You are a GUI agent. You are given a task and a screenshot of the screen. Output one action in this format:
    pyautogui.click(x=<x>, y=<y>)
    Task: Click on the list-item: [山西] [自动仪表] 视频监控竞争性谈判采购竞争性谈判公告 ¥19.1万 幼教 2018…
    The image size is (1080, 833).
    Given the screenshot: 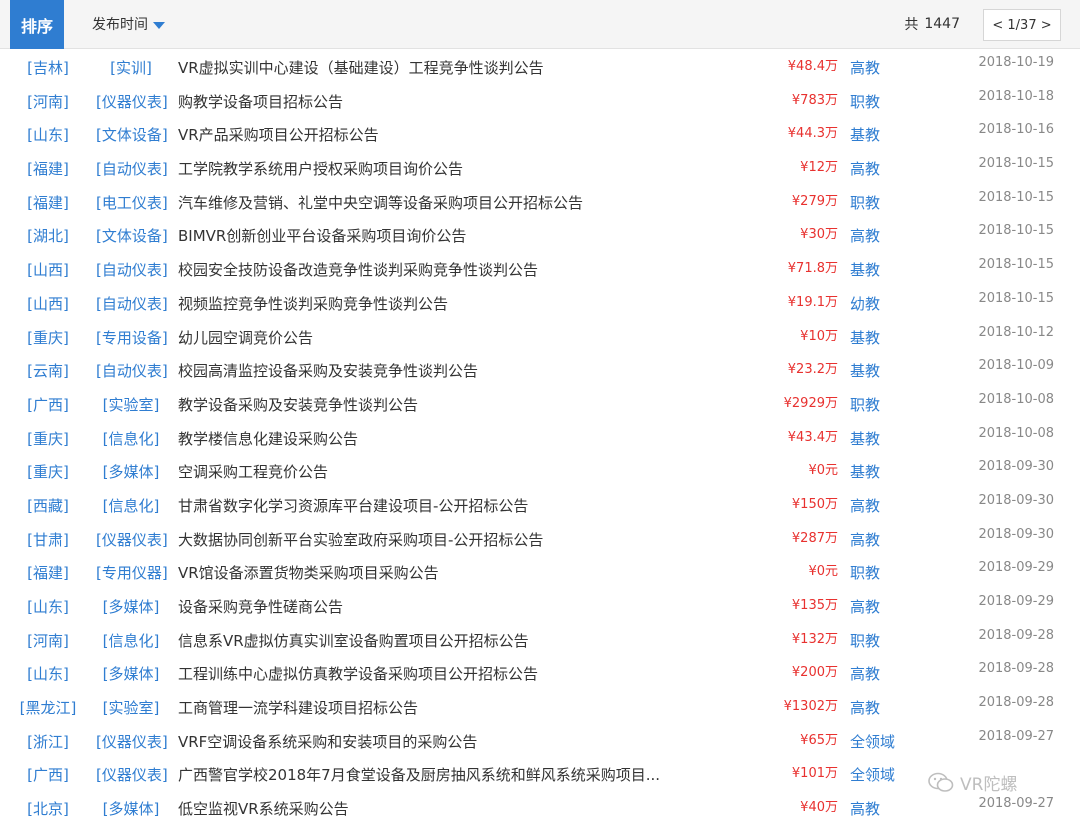 What is the action you would take?
    pyautogui.click(x=540, y=304)
    